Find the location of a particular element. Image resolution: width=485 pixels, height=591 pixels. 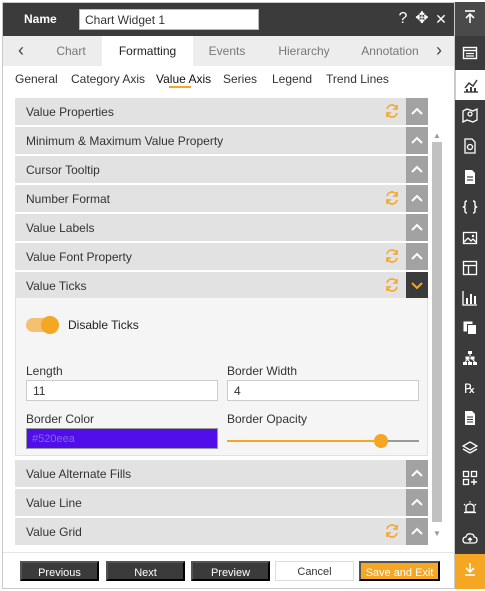

section-value-grid: Value Grid is located at coordinates (221, 531).